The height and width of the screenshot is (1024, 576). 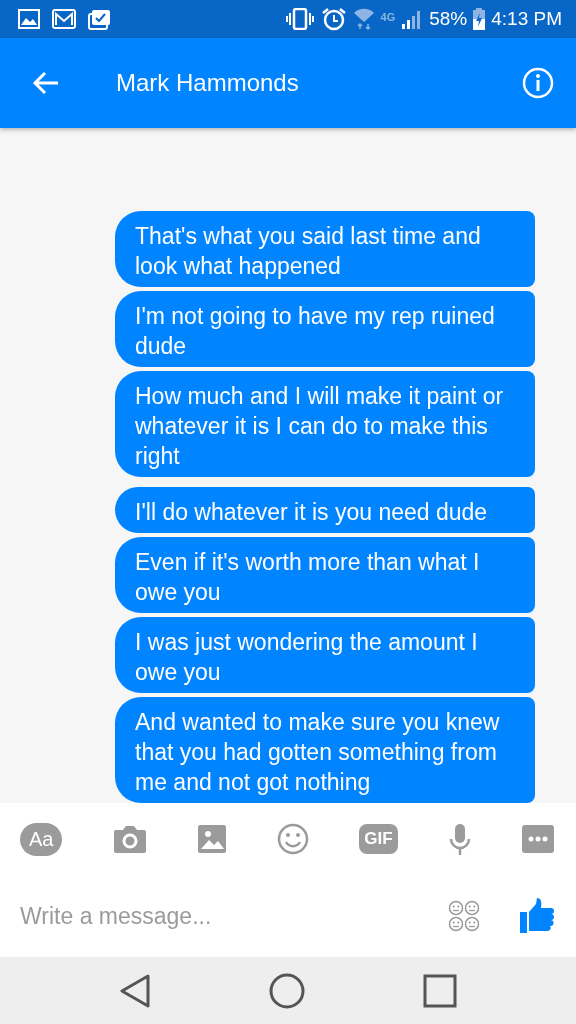 I want to click on gif-button: GIF, so click(x=378, y=839).